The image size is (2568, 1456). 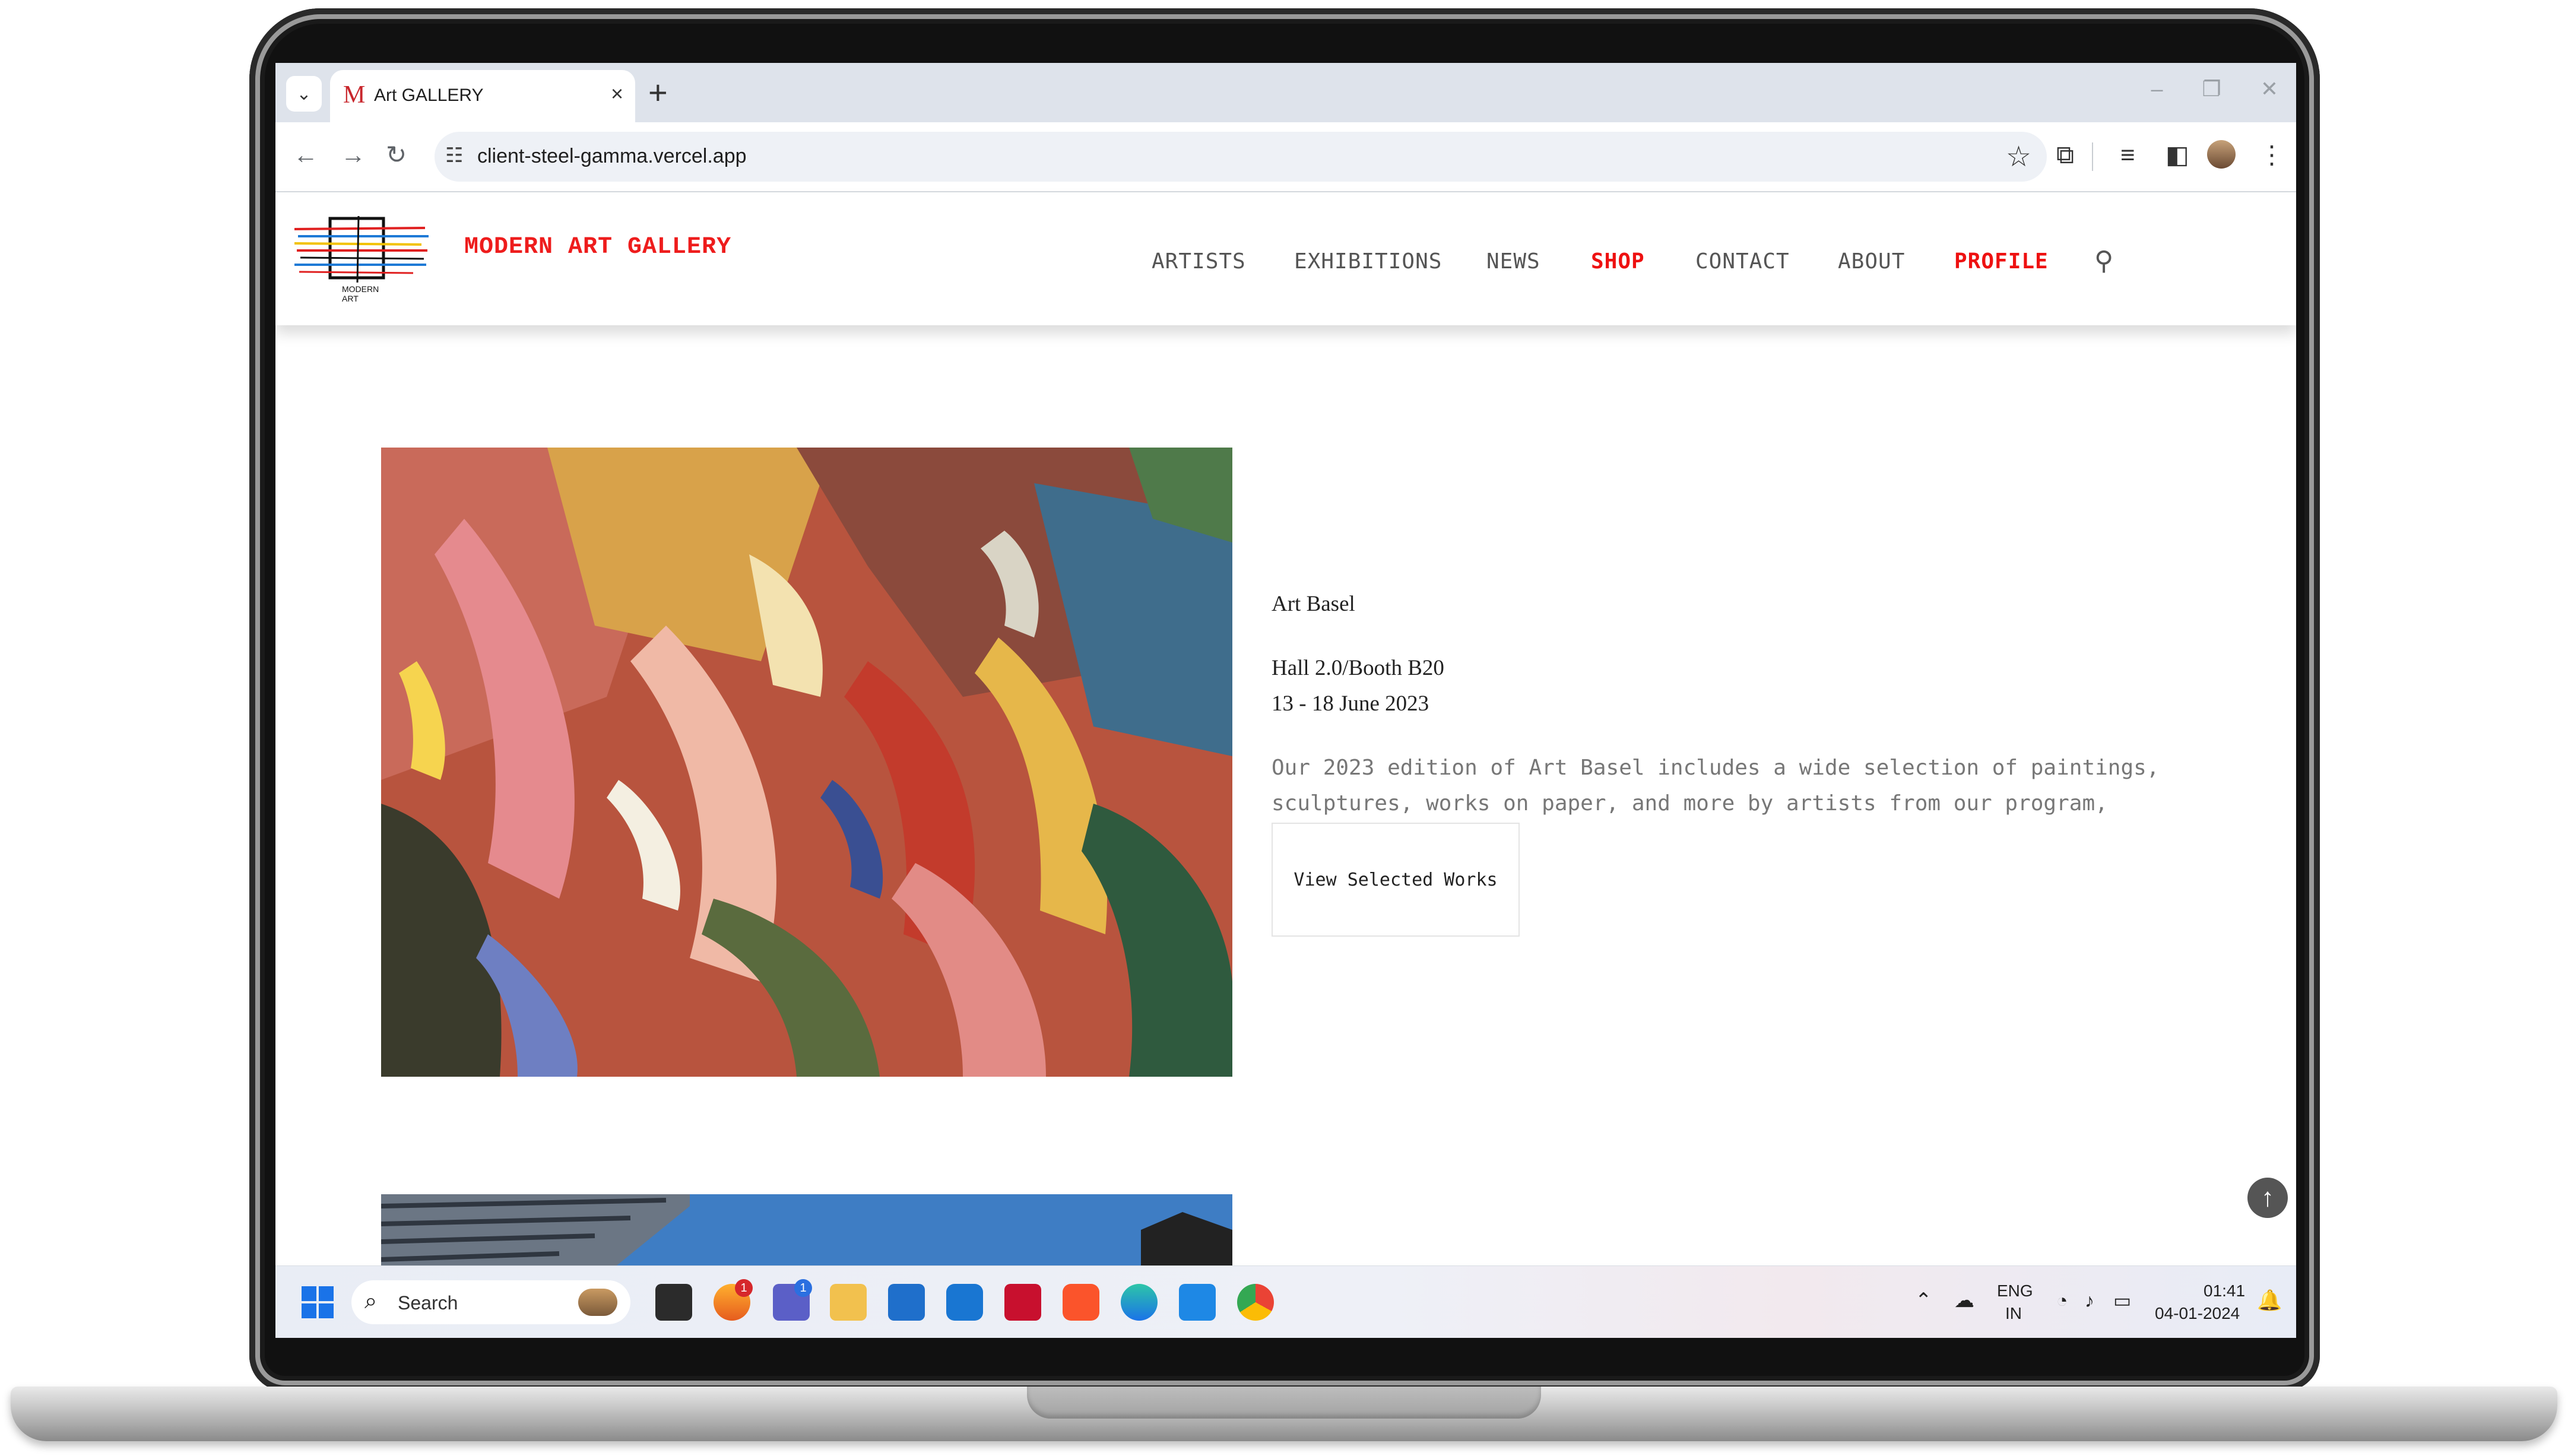 I want to click on nav-exhibitions: EXHIBITIONS, so click(x=1368, y=261).